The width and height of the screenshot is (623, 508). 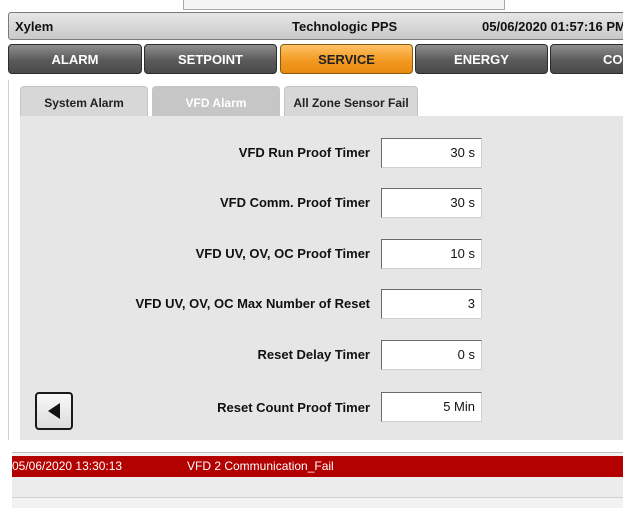 I want to click on subtab-vfd-alarm: VFD Alarm, so click(x=216, y=102).